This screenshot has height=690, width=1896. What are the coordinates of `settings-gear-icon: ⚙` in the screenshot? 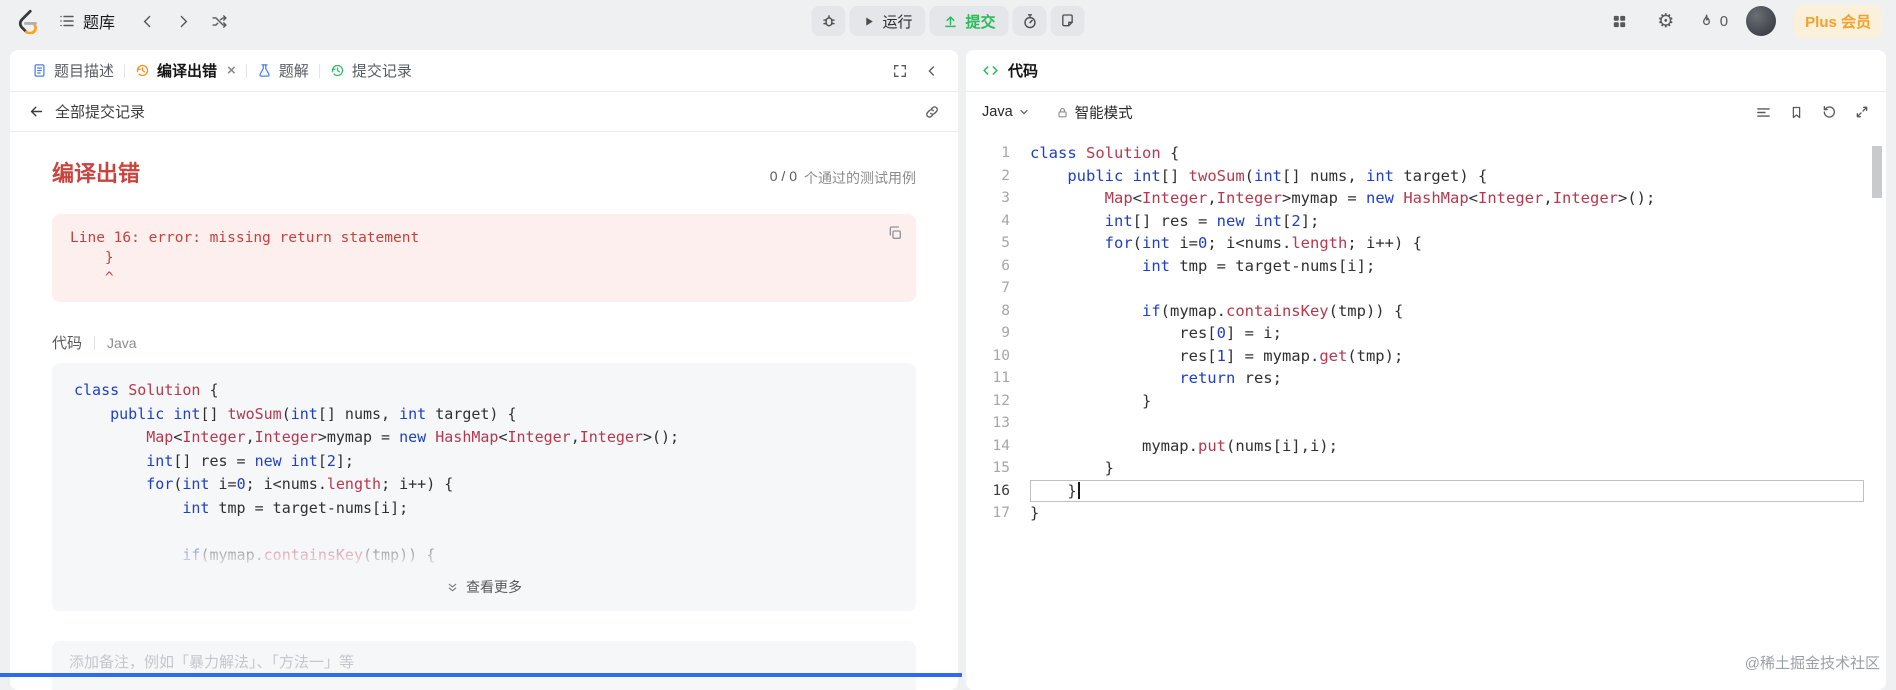 It's located at (1666, 21).